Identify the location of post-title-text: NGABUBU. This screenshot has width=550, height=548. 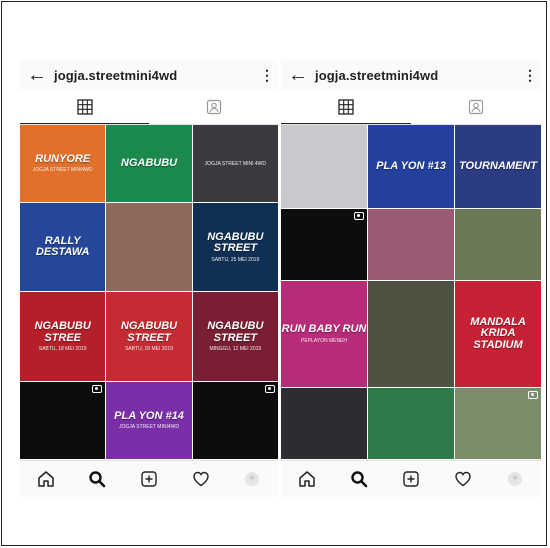
(149, 162).